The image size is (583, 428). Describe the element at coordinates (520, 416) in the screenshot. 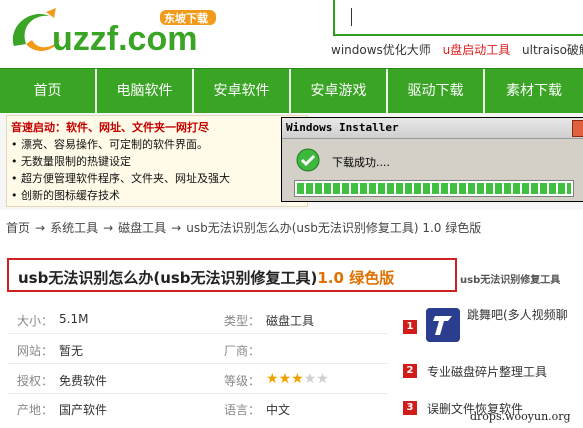

I see `watermark: drops.wooyun.org` at that location.